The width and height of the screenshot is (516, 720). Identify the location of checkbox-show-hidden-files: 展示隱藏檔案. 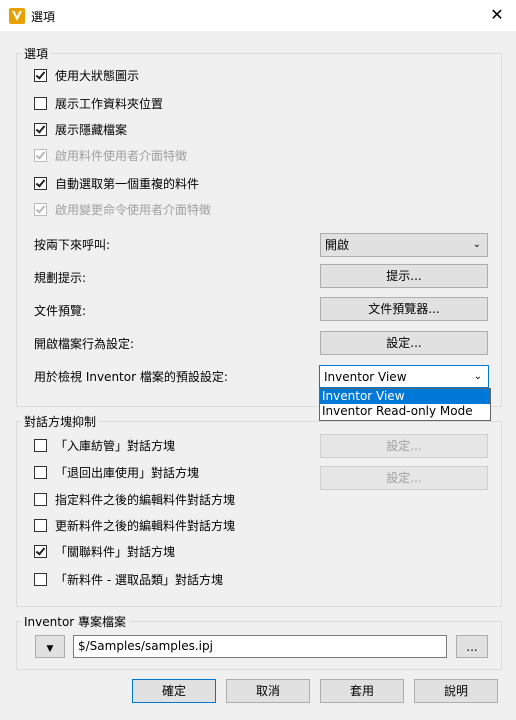
(80, 129).